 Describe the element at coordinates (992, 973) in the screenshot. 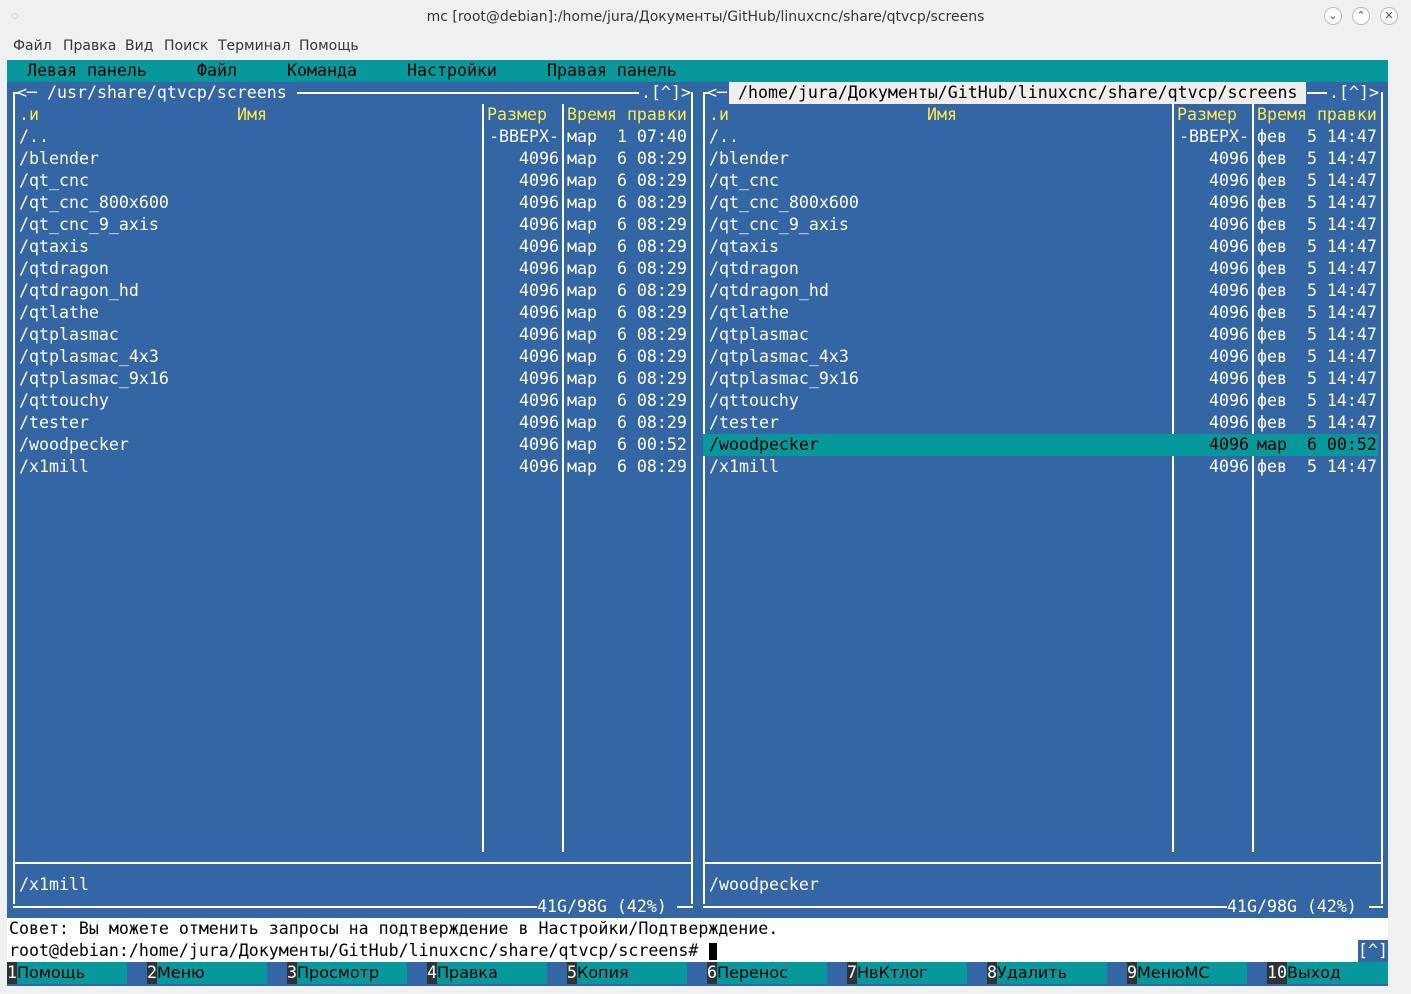

I see `fkey-number: 8` at that location.